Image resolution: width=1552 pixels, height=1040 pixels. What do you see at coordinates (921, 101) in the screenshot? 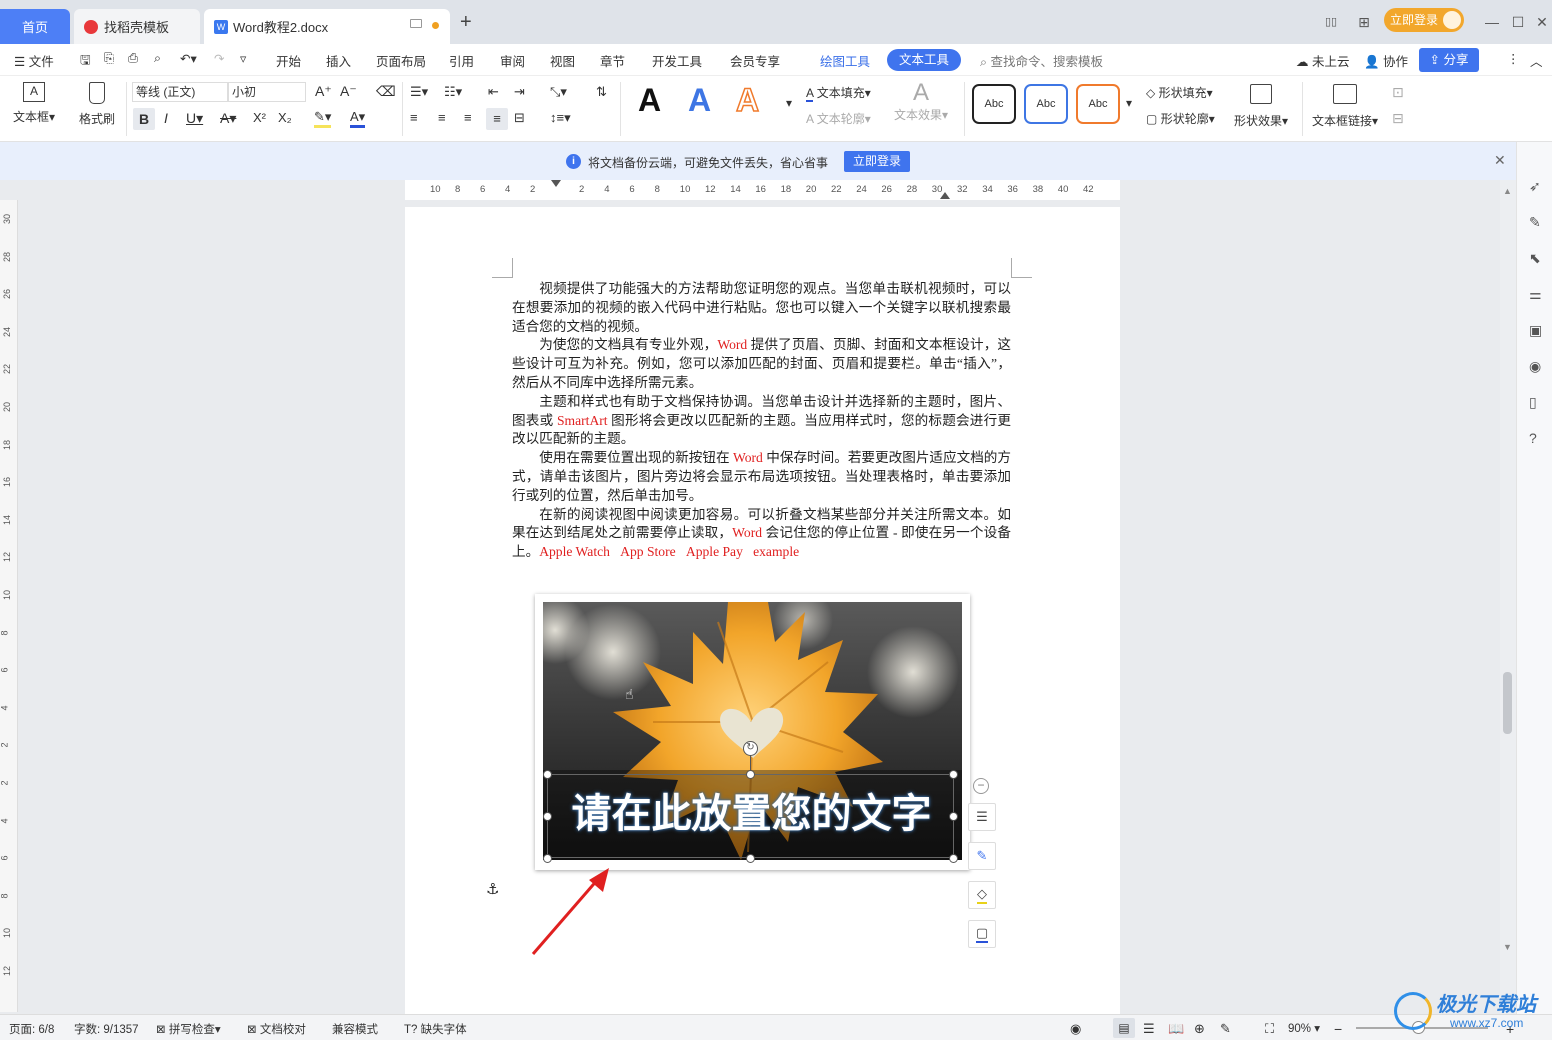
I see `text-effect-button: A 文本效果▾` at bounding box center [921, 101].